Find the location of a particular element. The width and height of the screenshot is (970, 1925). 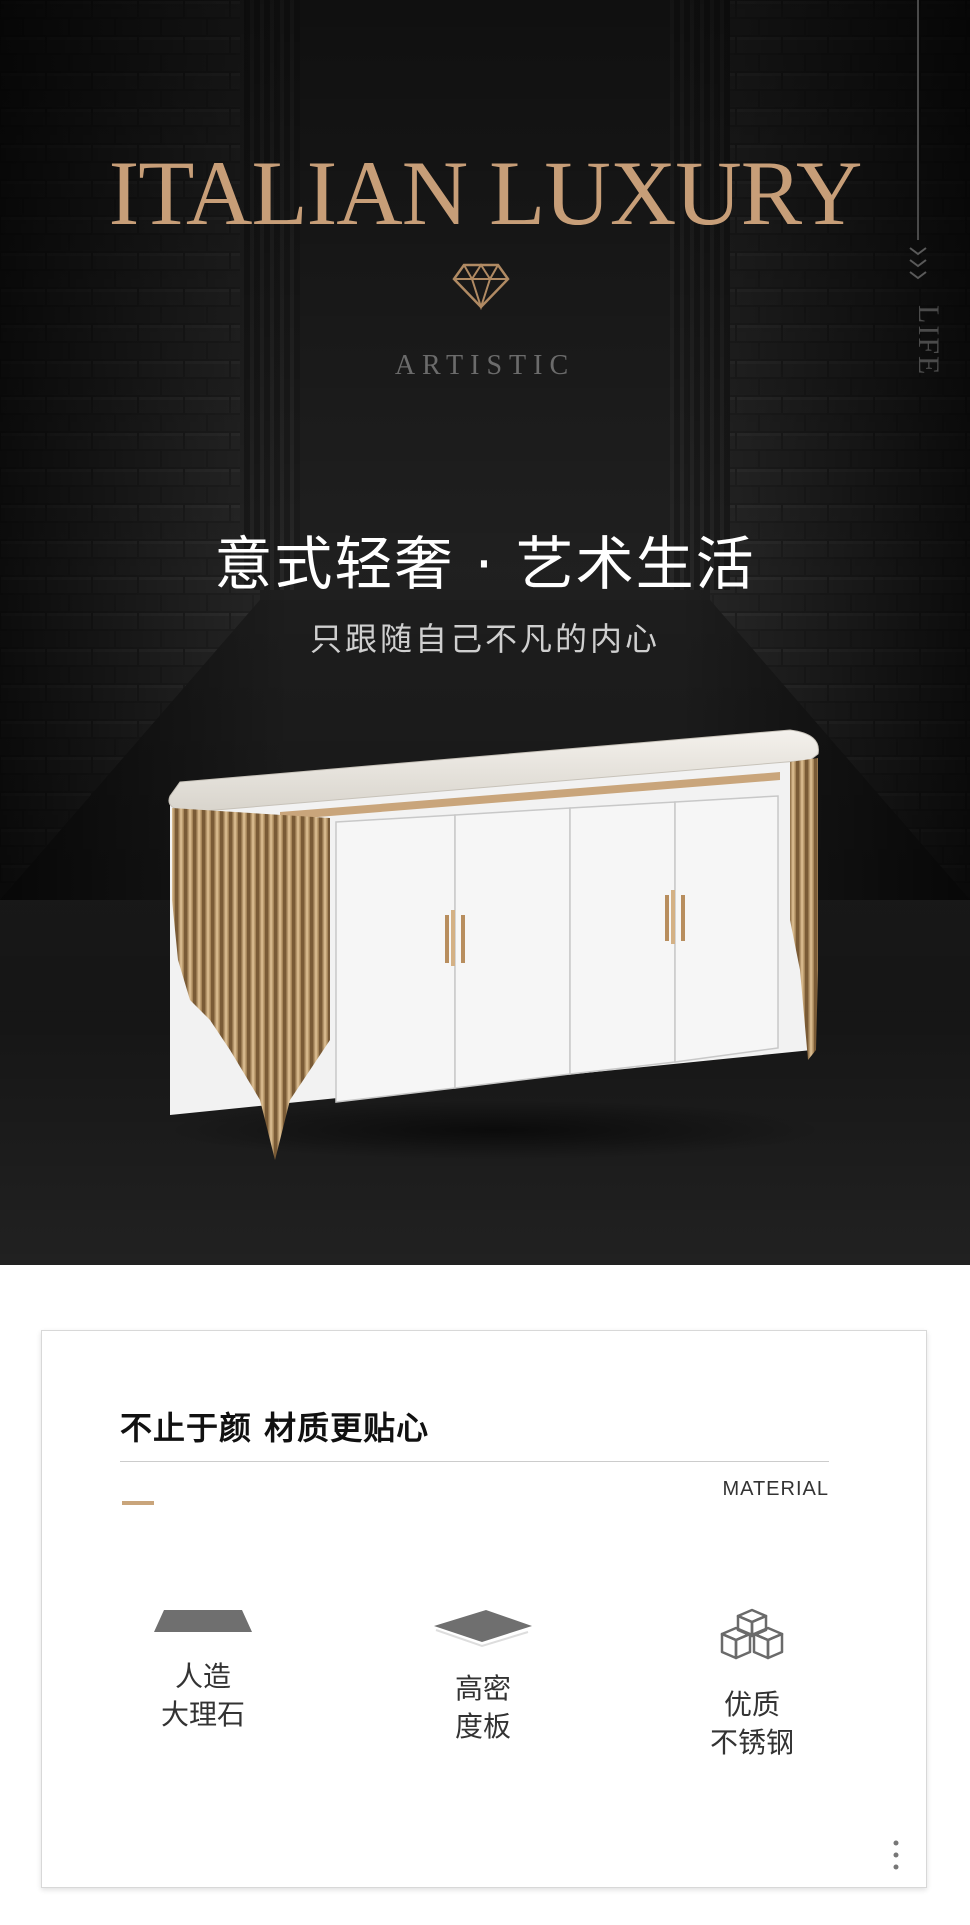

feature-label: 优质 不锈钢 is located at coordinates (751, 1723).